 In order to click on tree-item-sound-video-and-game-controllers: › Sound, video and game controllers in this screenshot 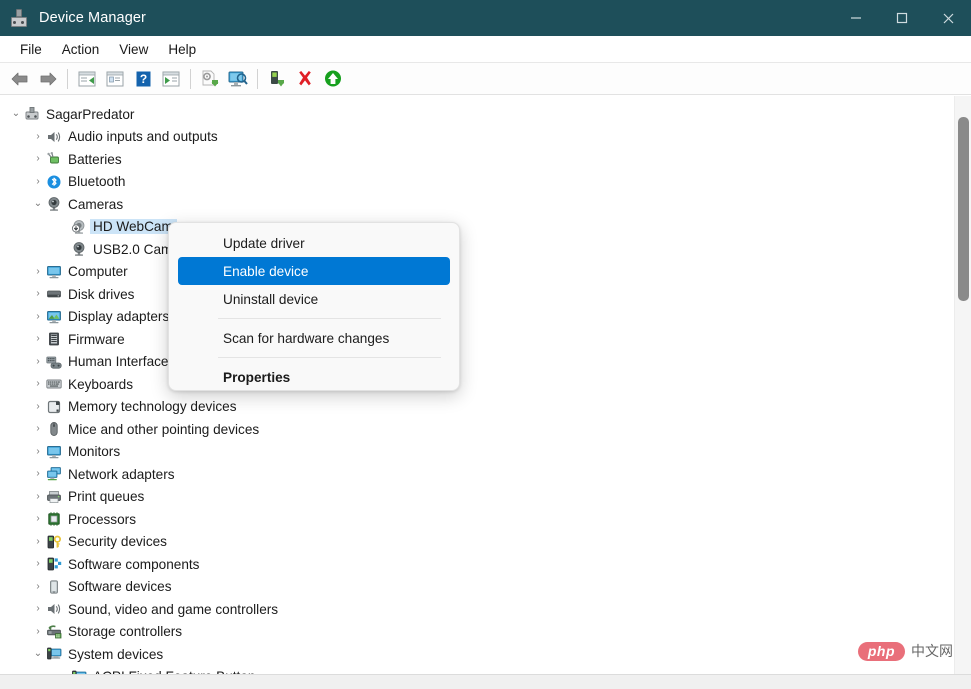, I will do `click(474, 609)`.